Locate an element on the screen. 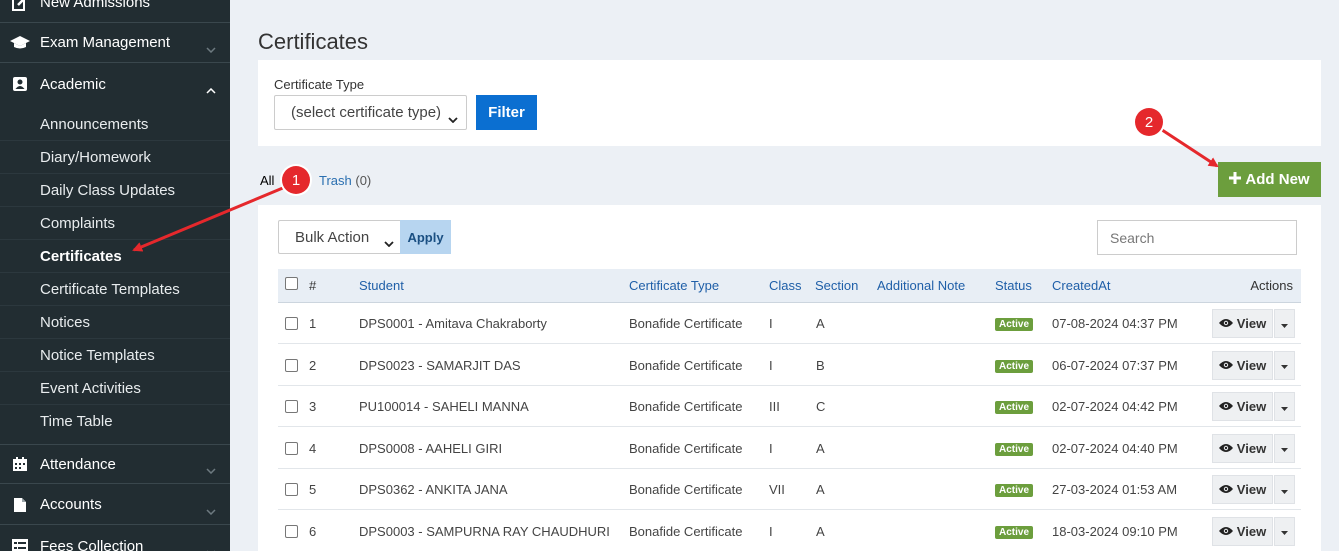  sidebar-item-academic: Academic is located at coordinates (115, 84).